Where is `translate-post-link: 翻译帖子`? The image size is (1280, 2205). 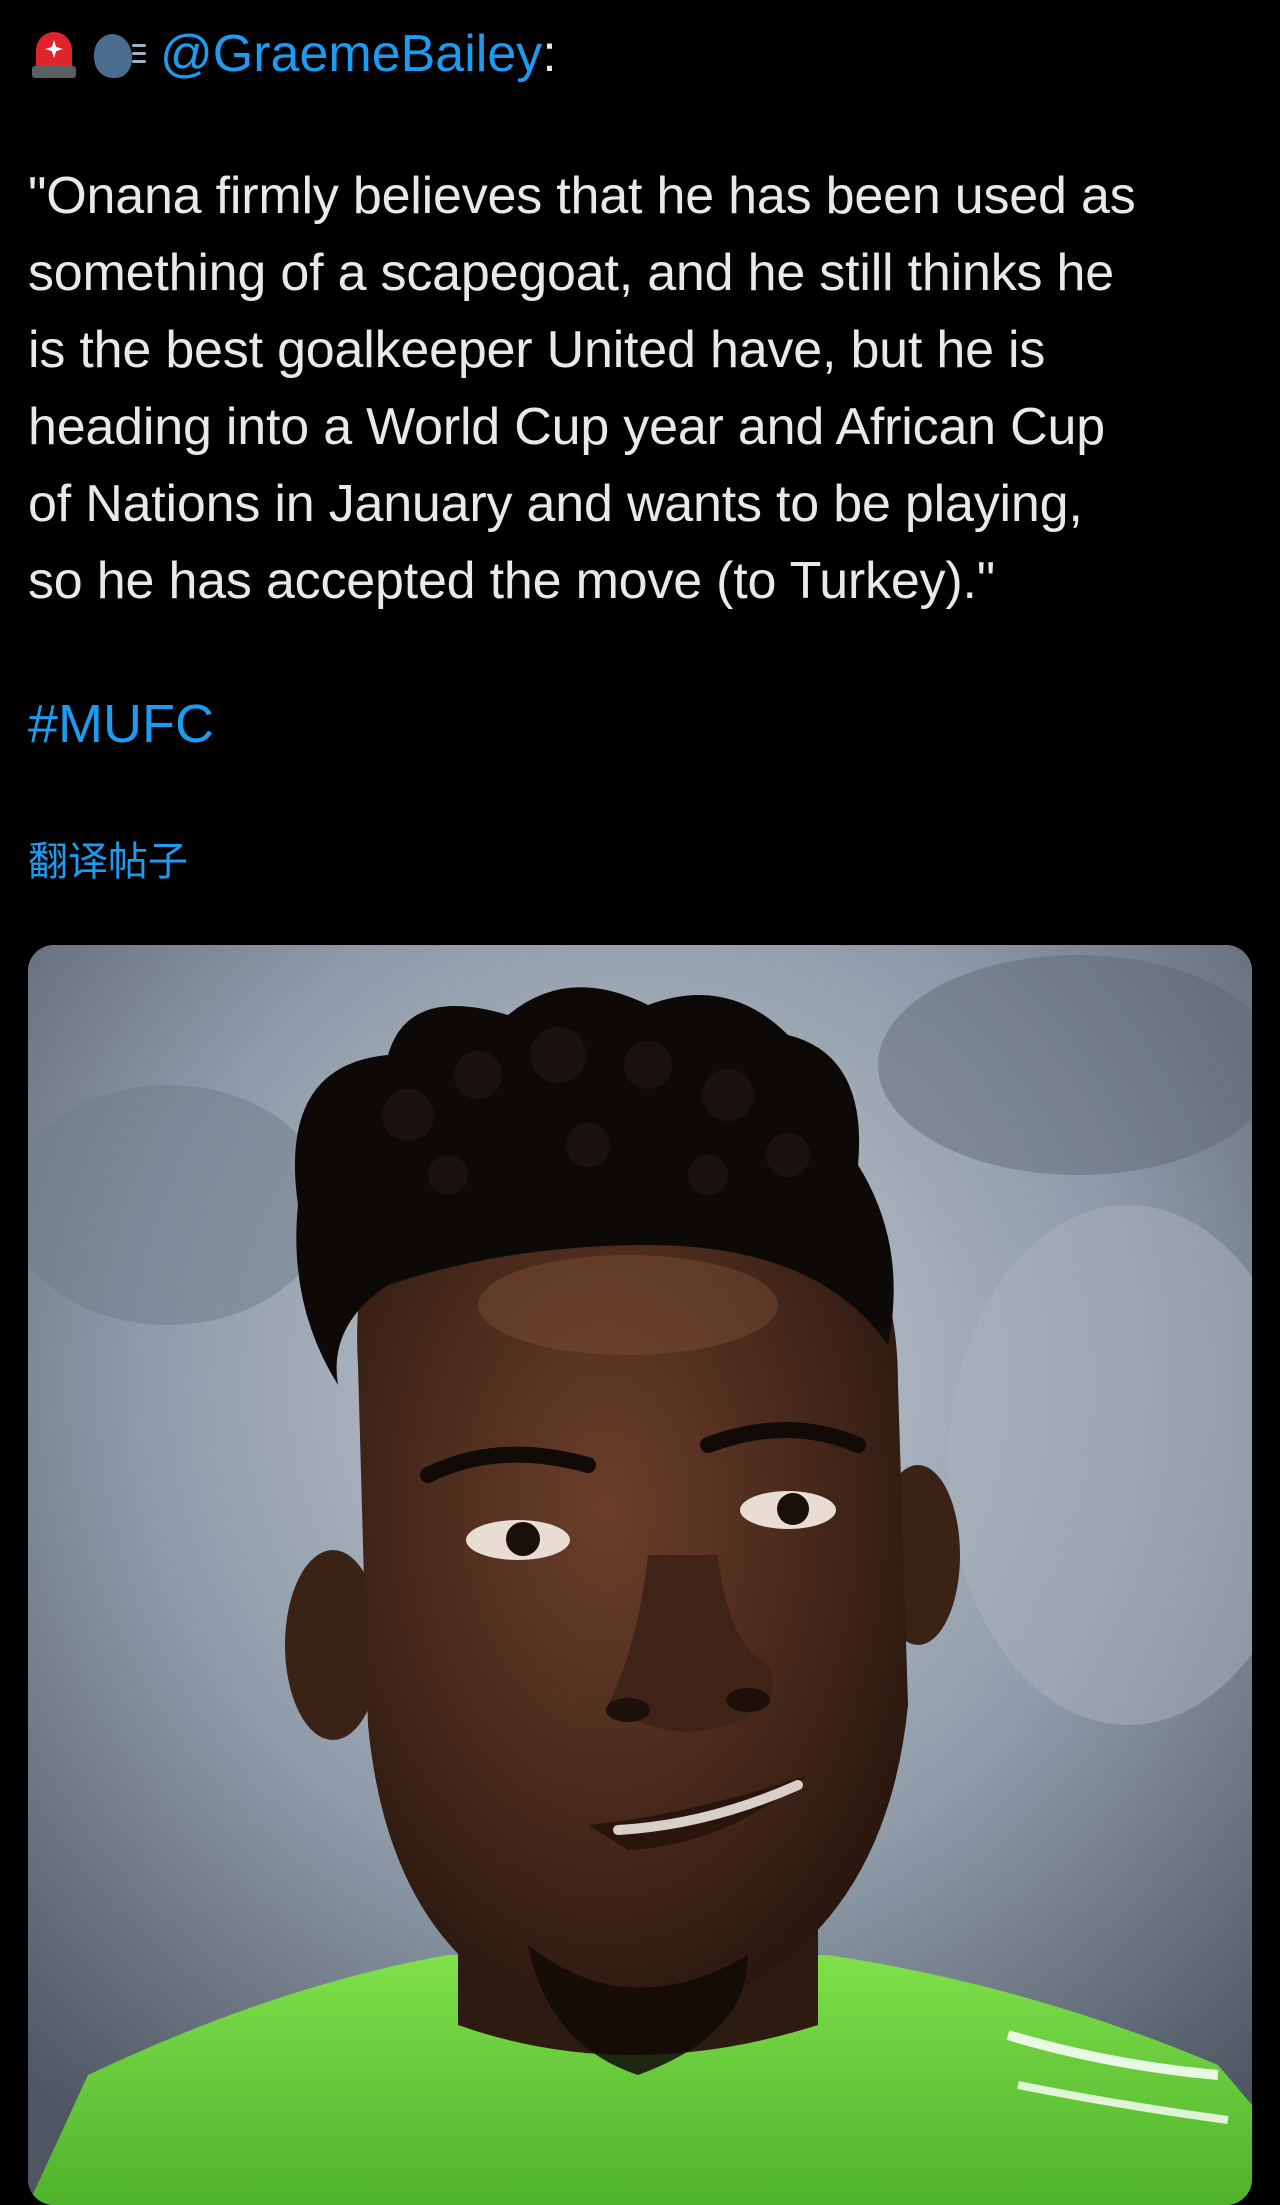
translate-post-link: 翻译帖子 is located at coordinates (640, 862).